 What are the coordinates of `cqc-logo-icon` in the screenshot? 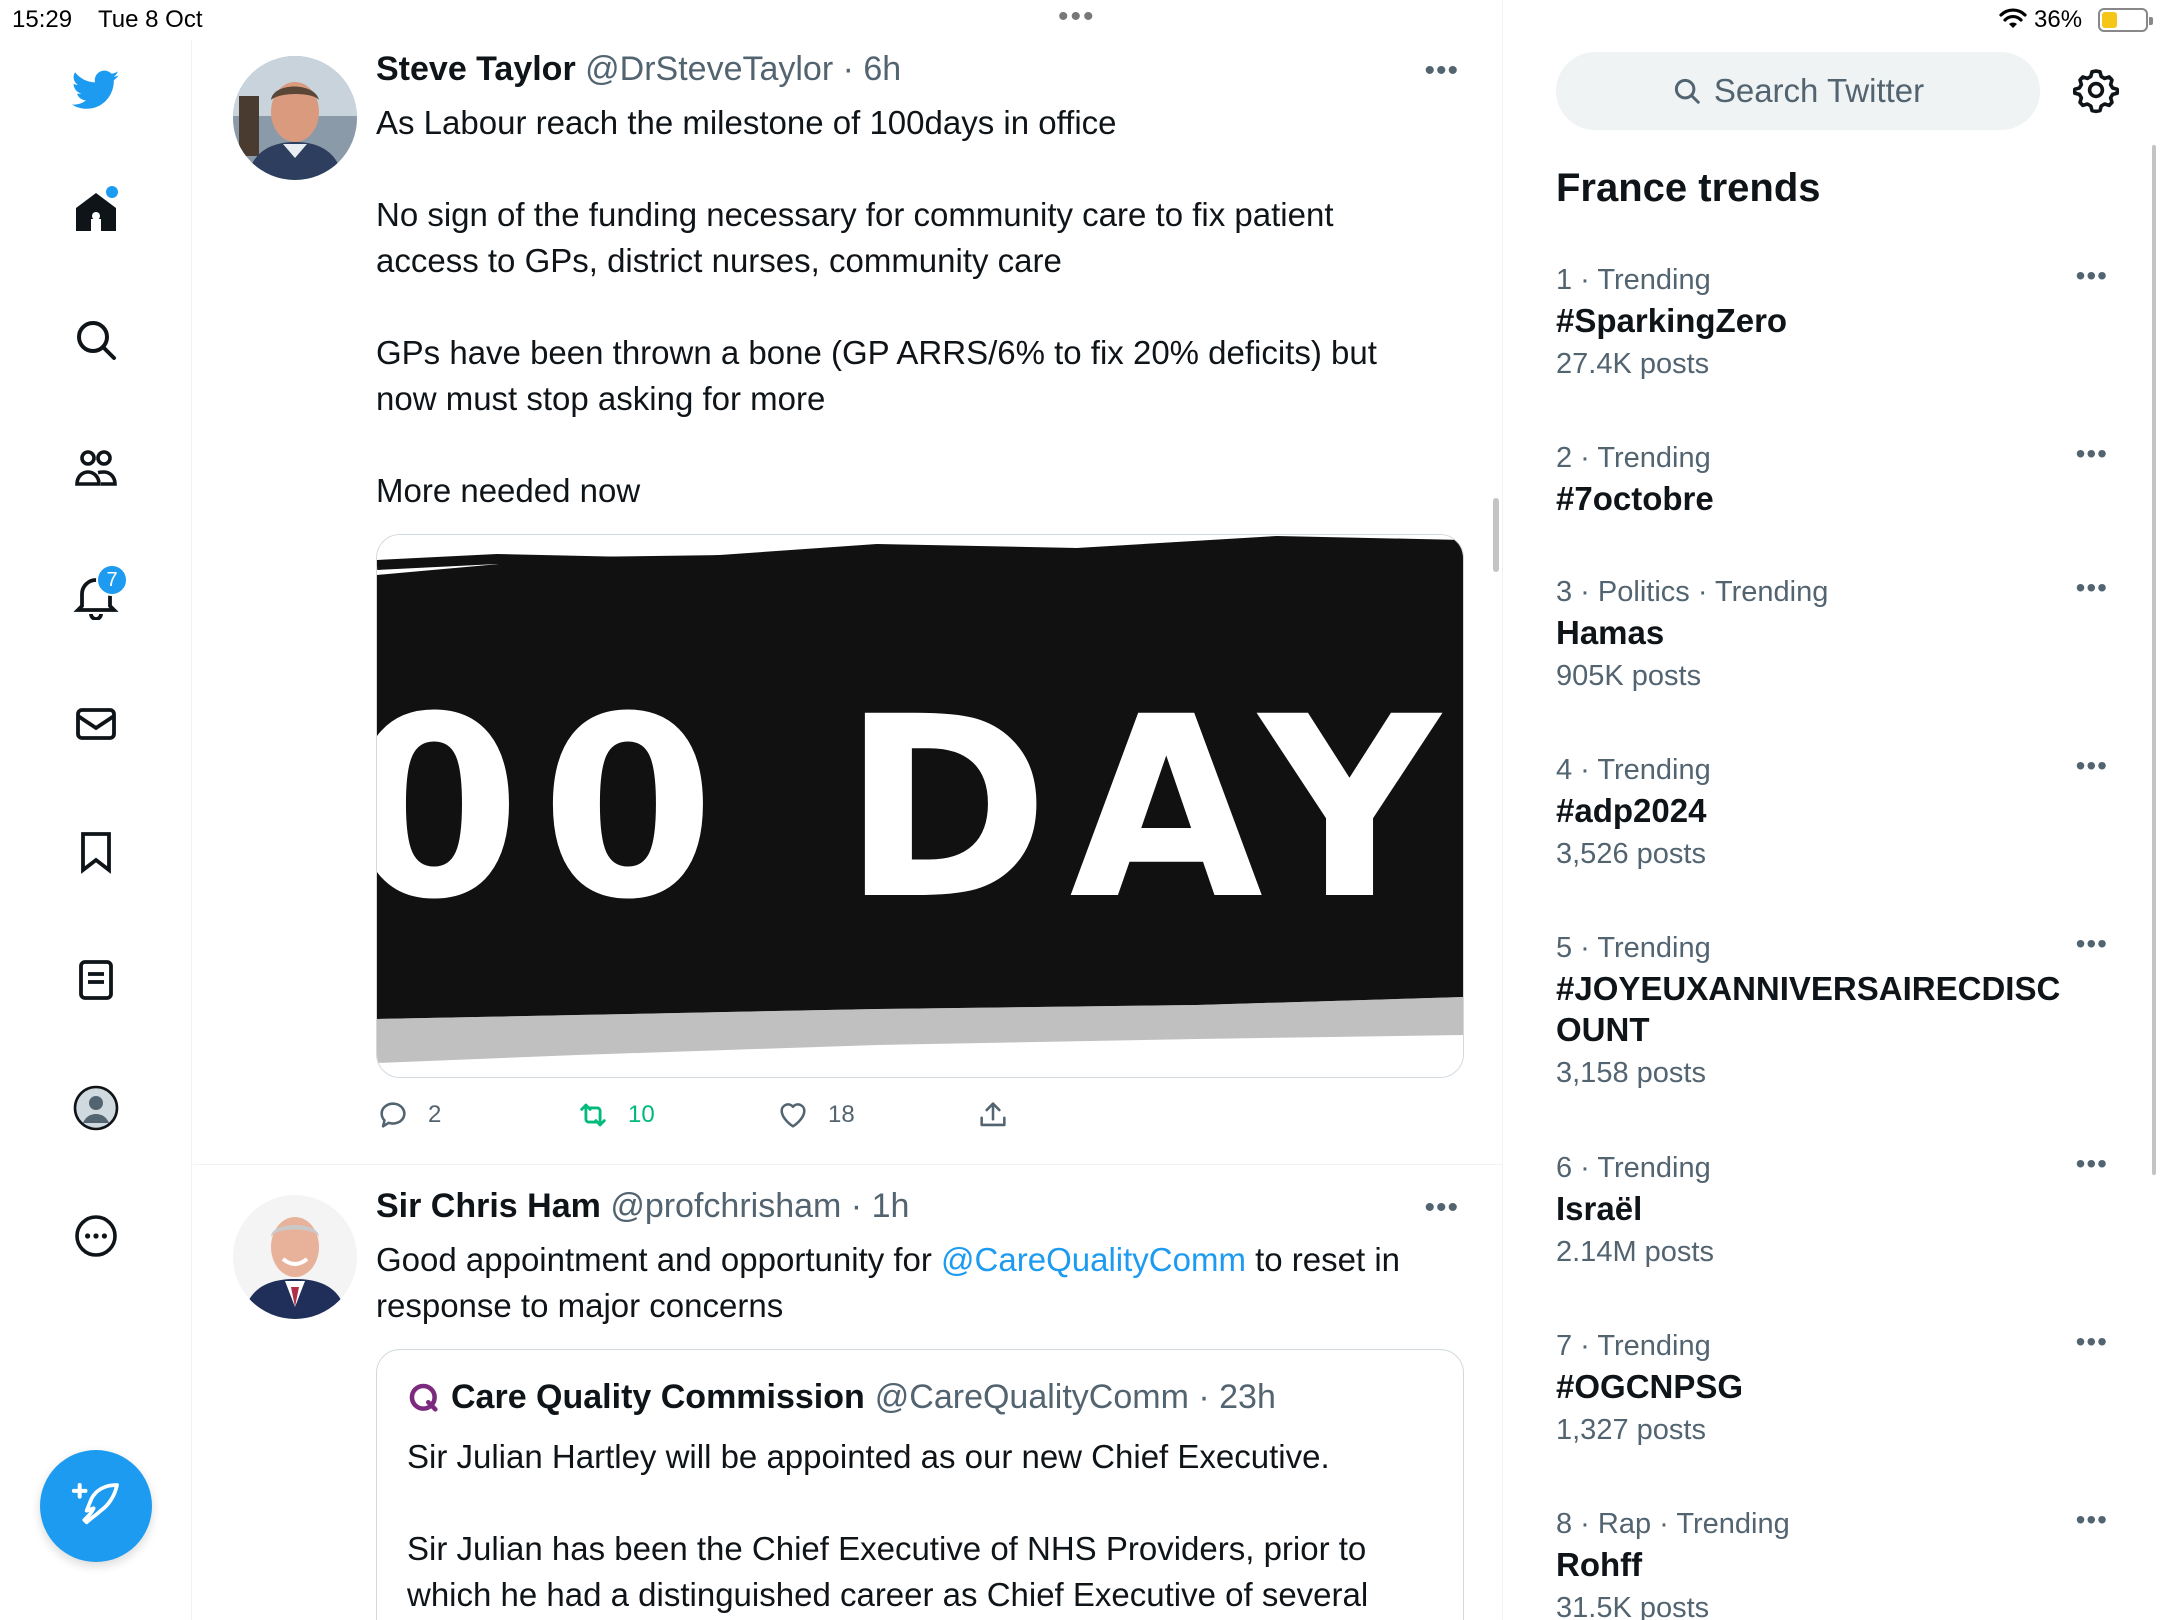 It's located at (423, 1397).